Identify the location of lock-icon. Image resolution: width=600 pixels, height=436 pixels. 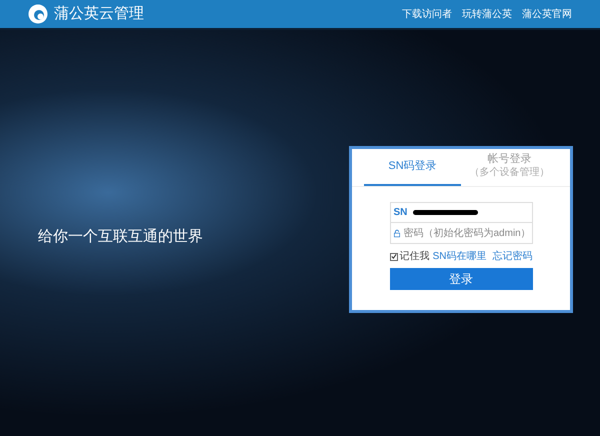
(397, 233).